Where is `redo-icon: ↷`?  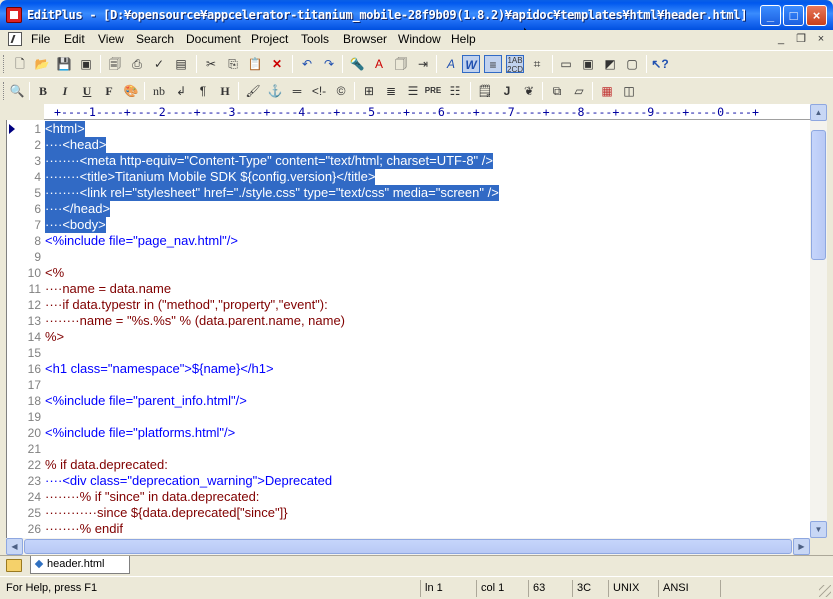 redo-icon: ↷ is located at coordinates (329, 64).